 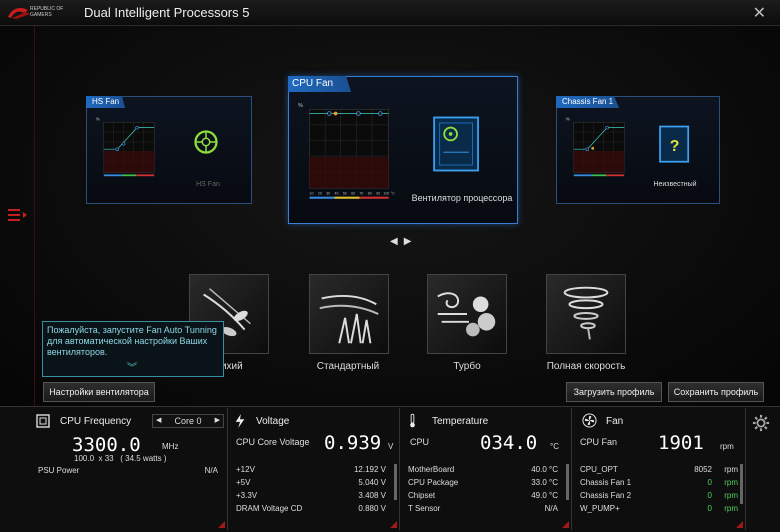 I want to click on core-select-value: Core 0, so click(x=188, y=421).